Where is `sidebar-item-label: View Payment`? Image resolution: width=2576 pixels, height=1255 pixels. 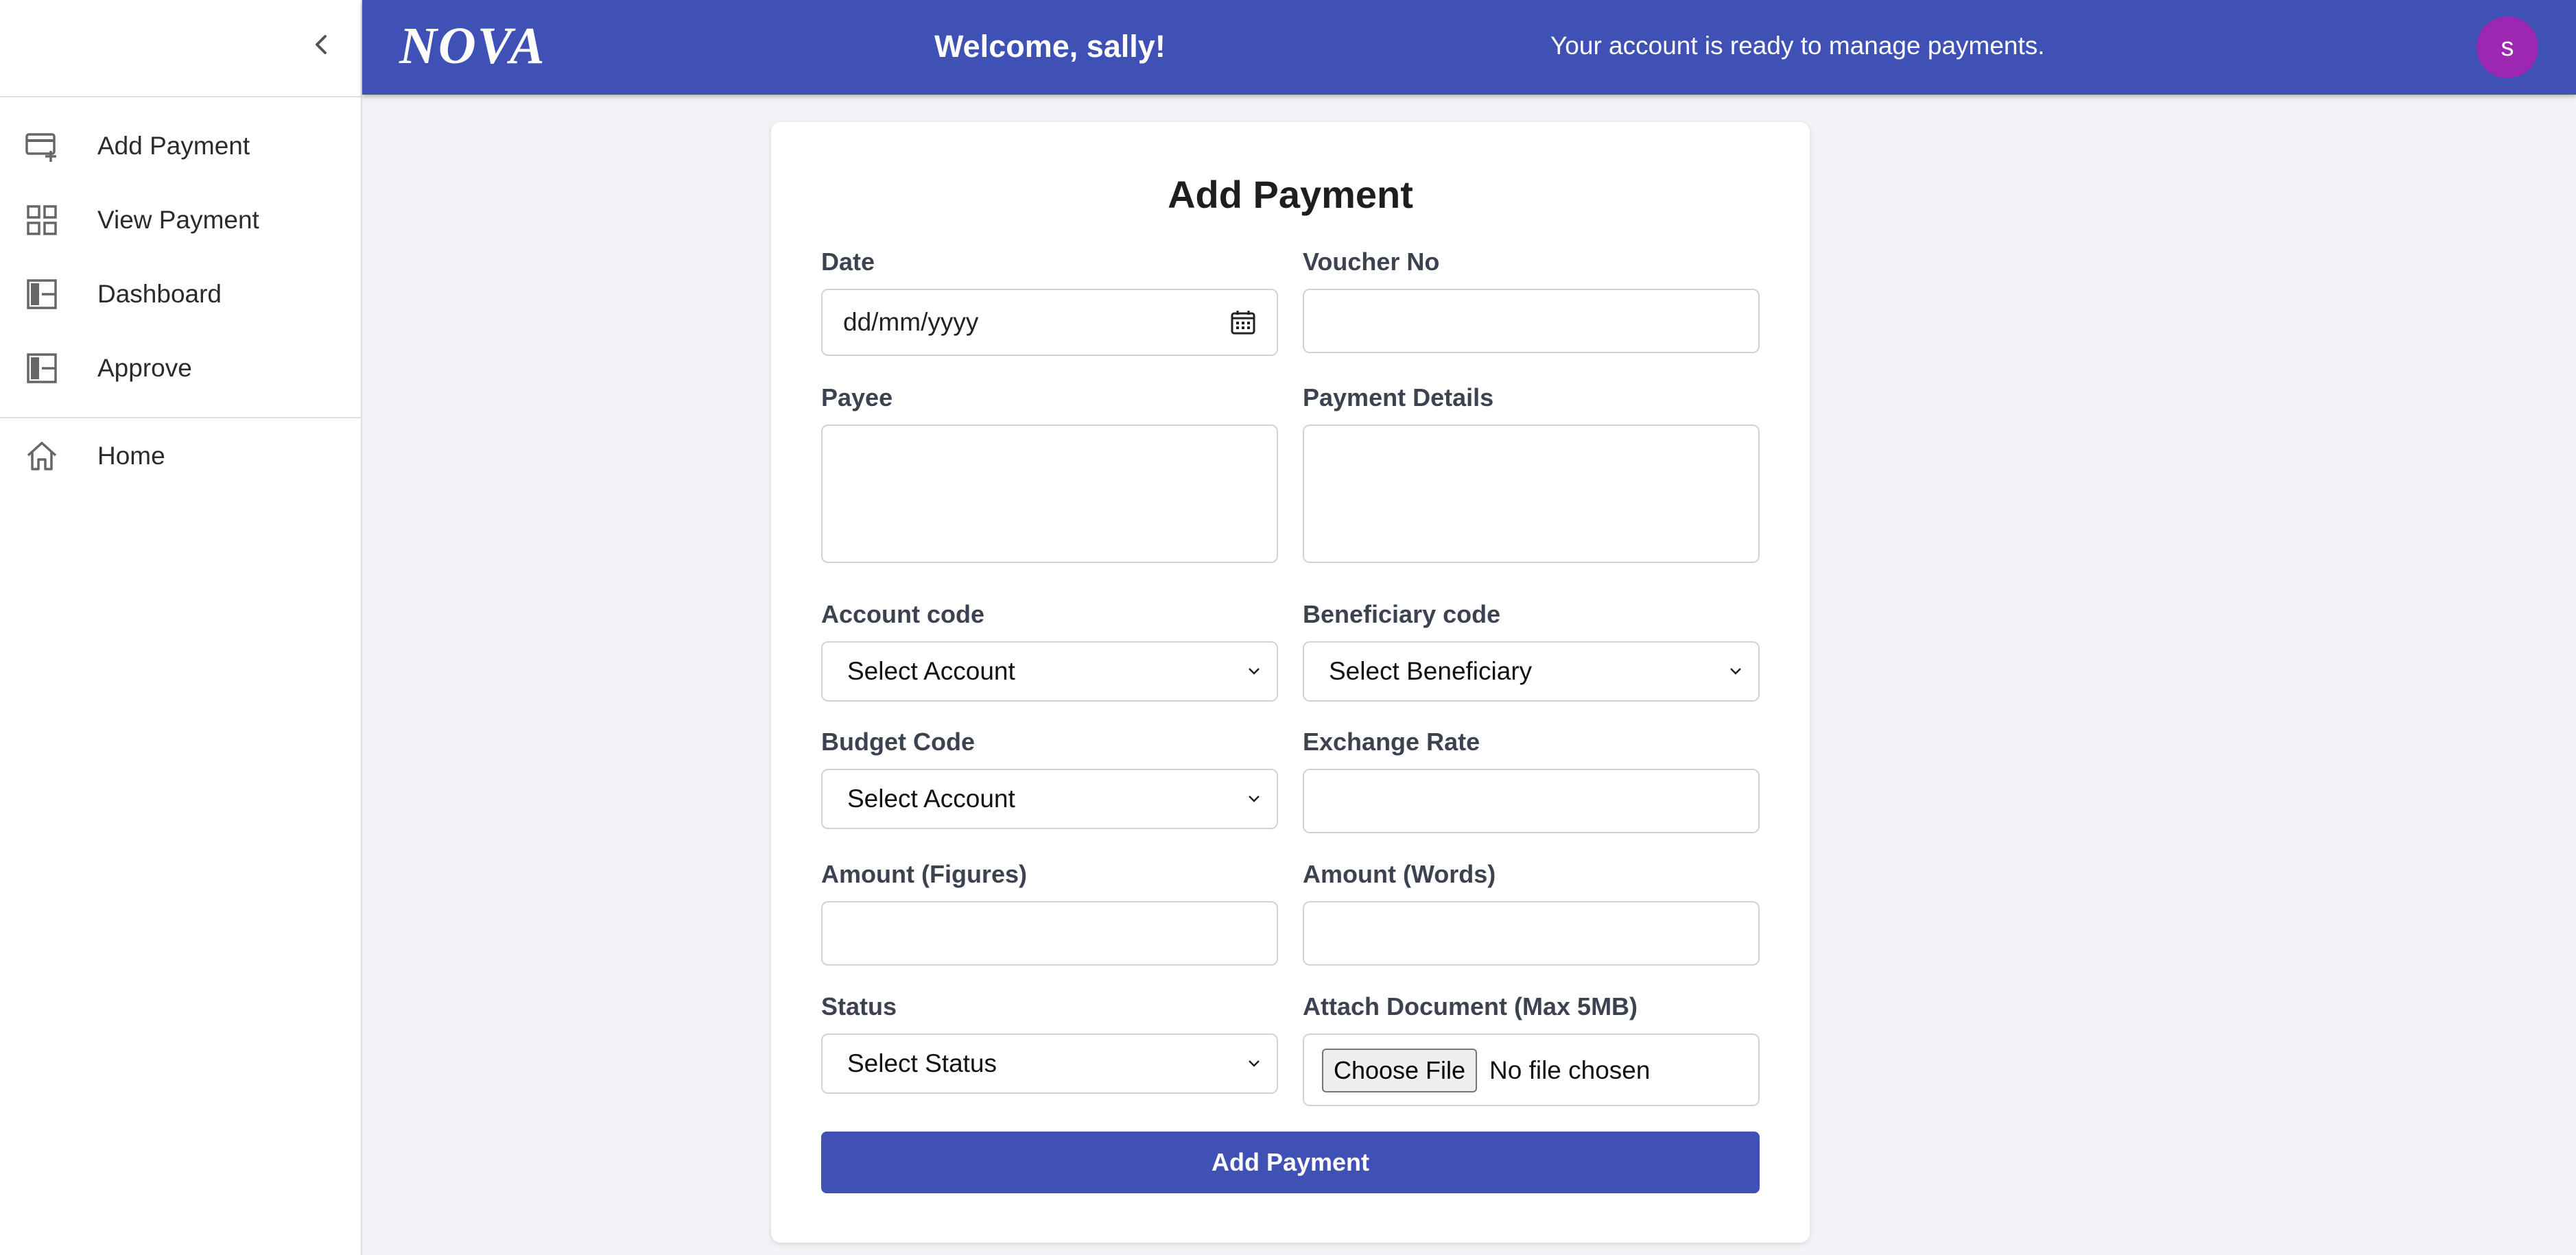
sidebar-item-label: View Payment is located at coordinates (178, 220).